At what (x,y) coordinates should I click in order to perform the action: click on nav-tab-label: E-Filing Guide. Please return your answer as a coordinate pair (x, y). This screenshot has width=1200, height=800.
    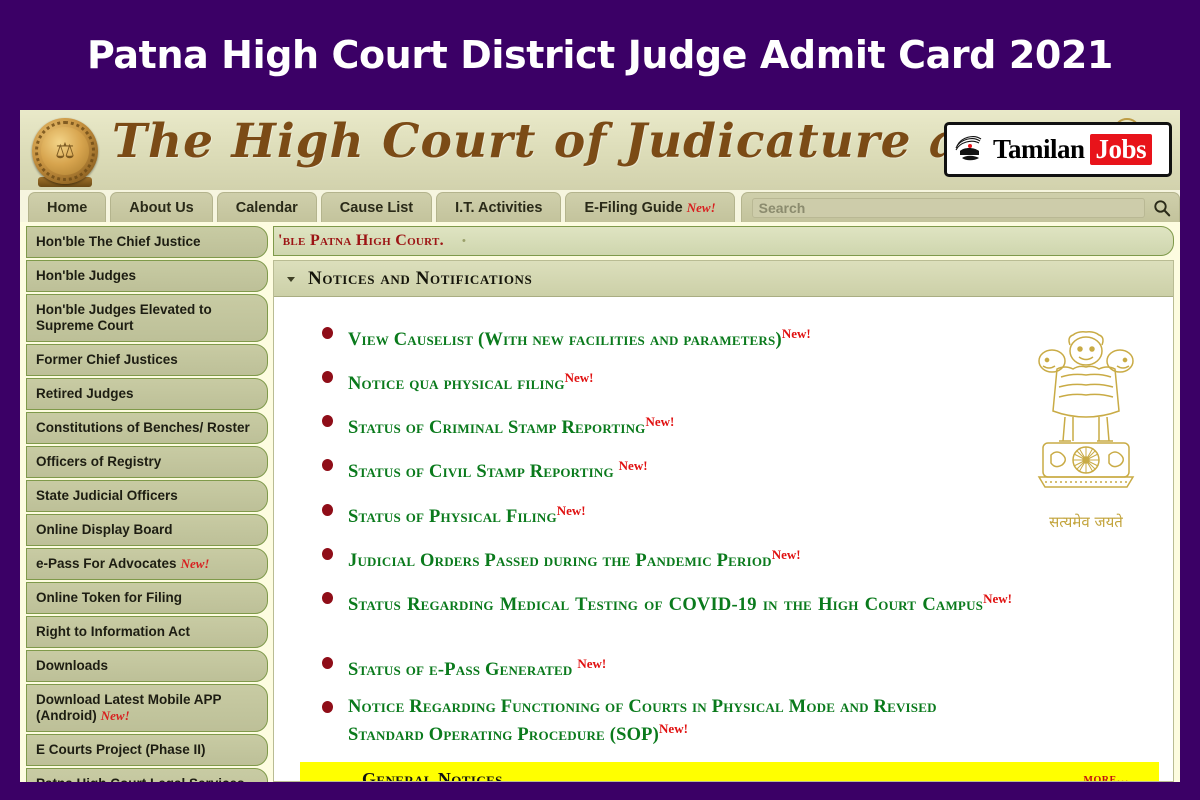
    Looking at the image, I should click on (633, 207).